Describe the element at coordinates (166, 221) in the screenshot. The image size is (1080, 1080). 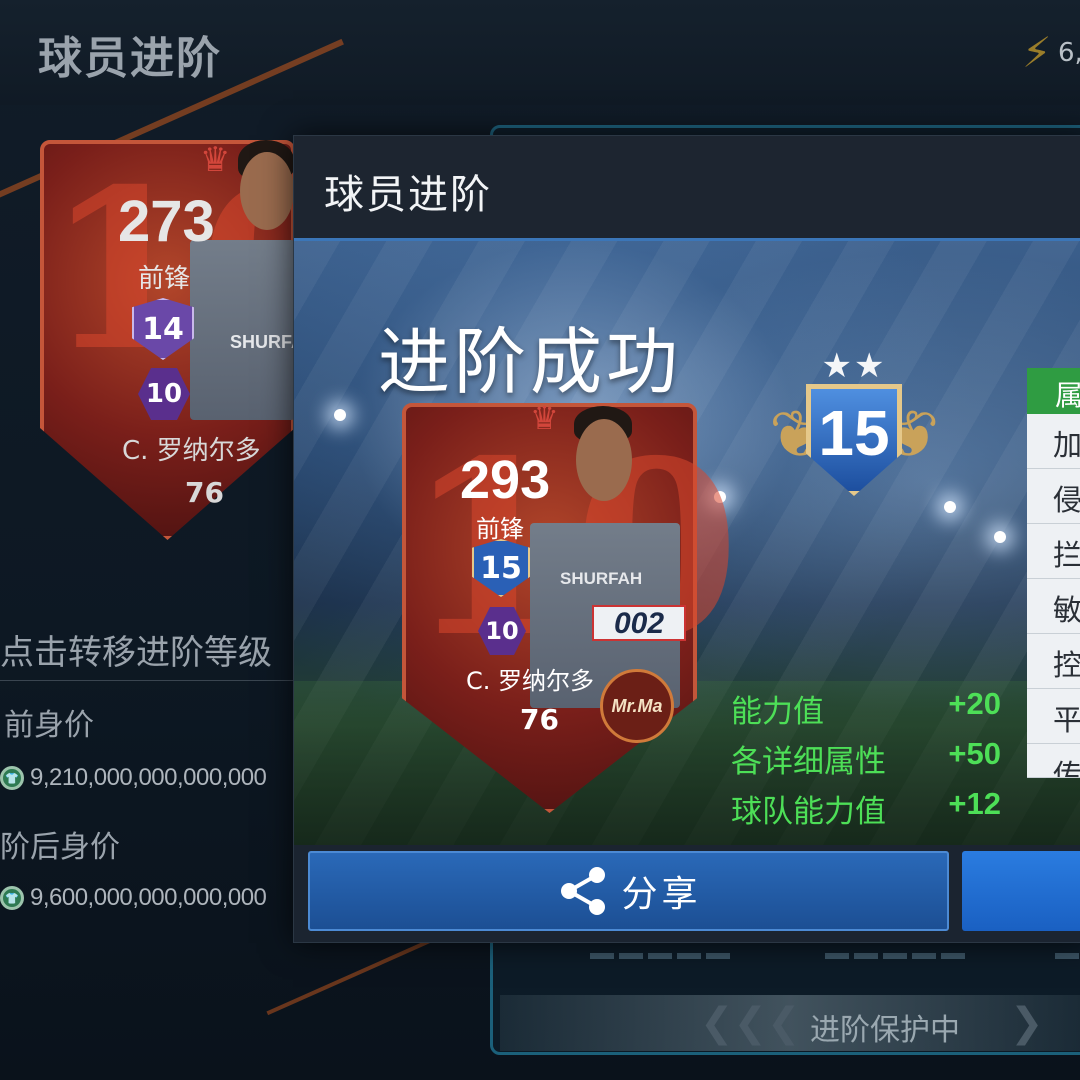
I see `player-rating: 273` at that location.